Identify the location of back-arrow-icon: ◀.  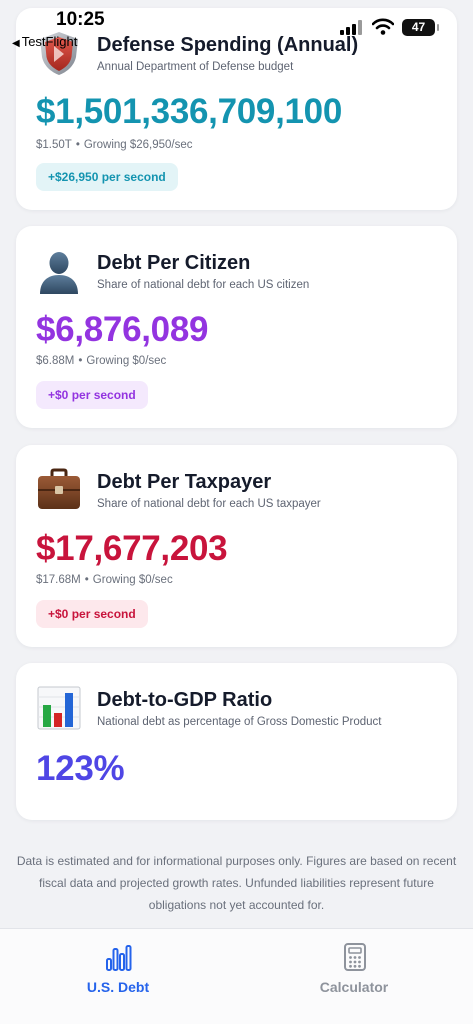
(16, 43).